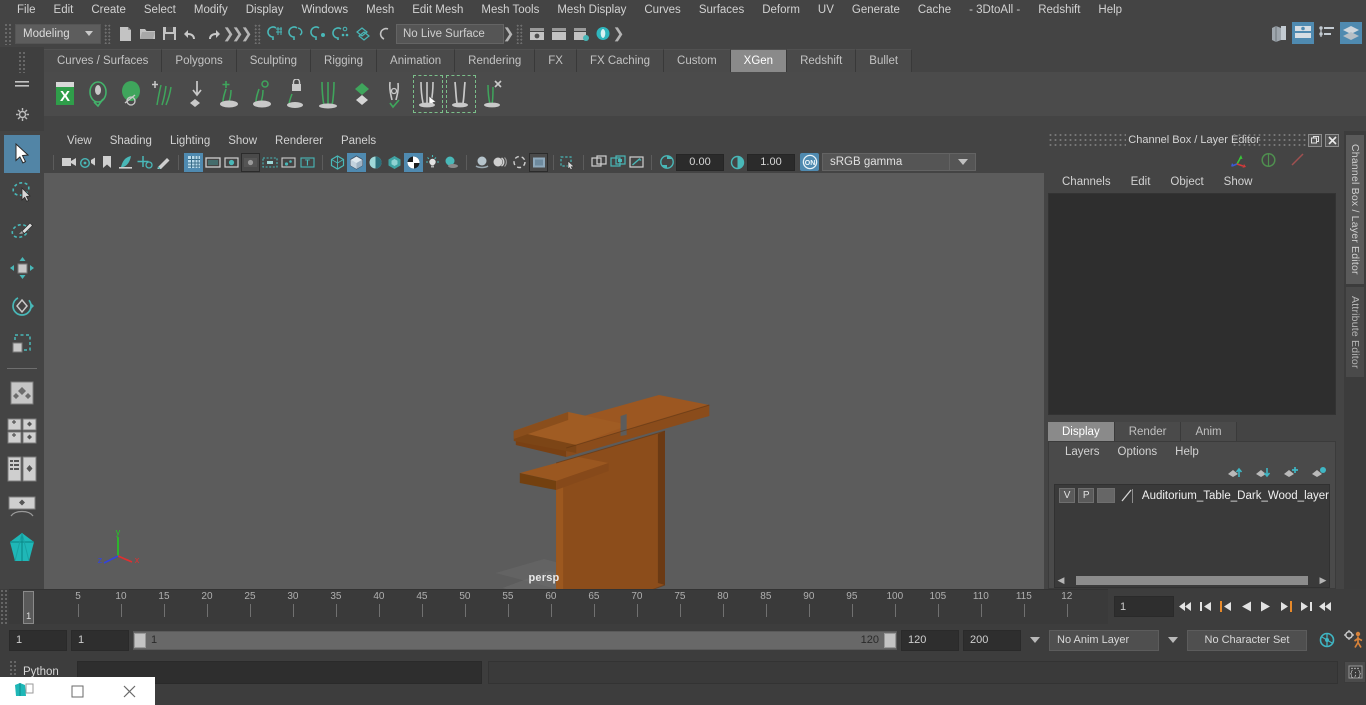 This screenshot has height=705, width=1366. I want to click on layer-menu-help: Help, so click(1187, 452).